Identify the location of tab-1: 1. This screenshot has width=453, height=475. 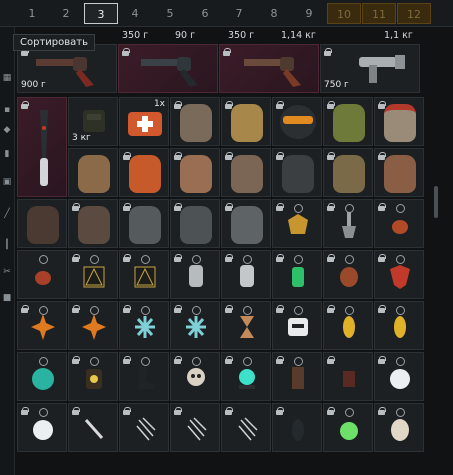
(32, 13).